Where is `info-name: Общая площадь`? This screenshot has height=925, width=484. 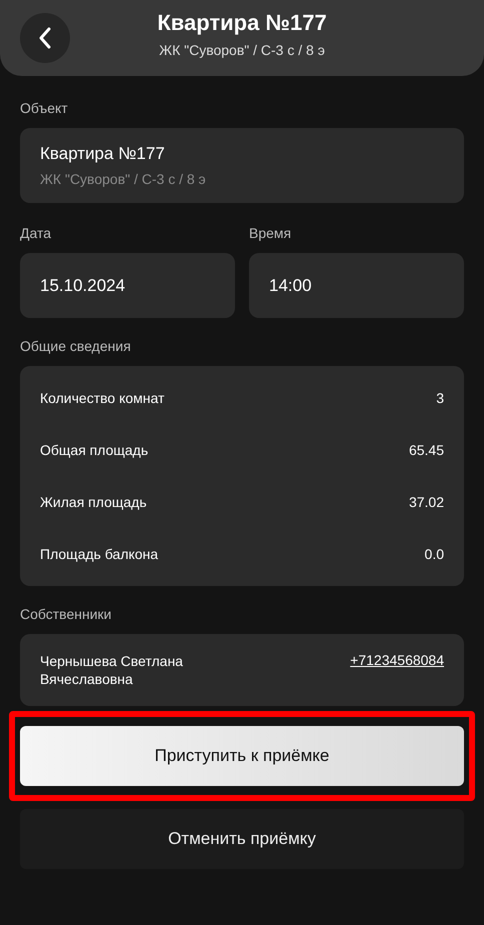
info-name: Общая площадь is located at coordinates (94, 450).